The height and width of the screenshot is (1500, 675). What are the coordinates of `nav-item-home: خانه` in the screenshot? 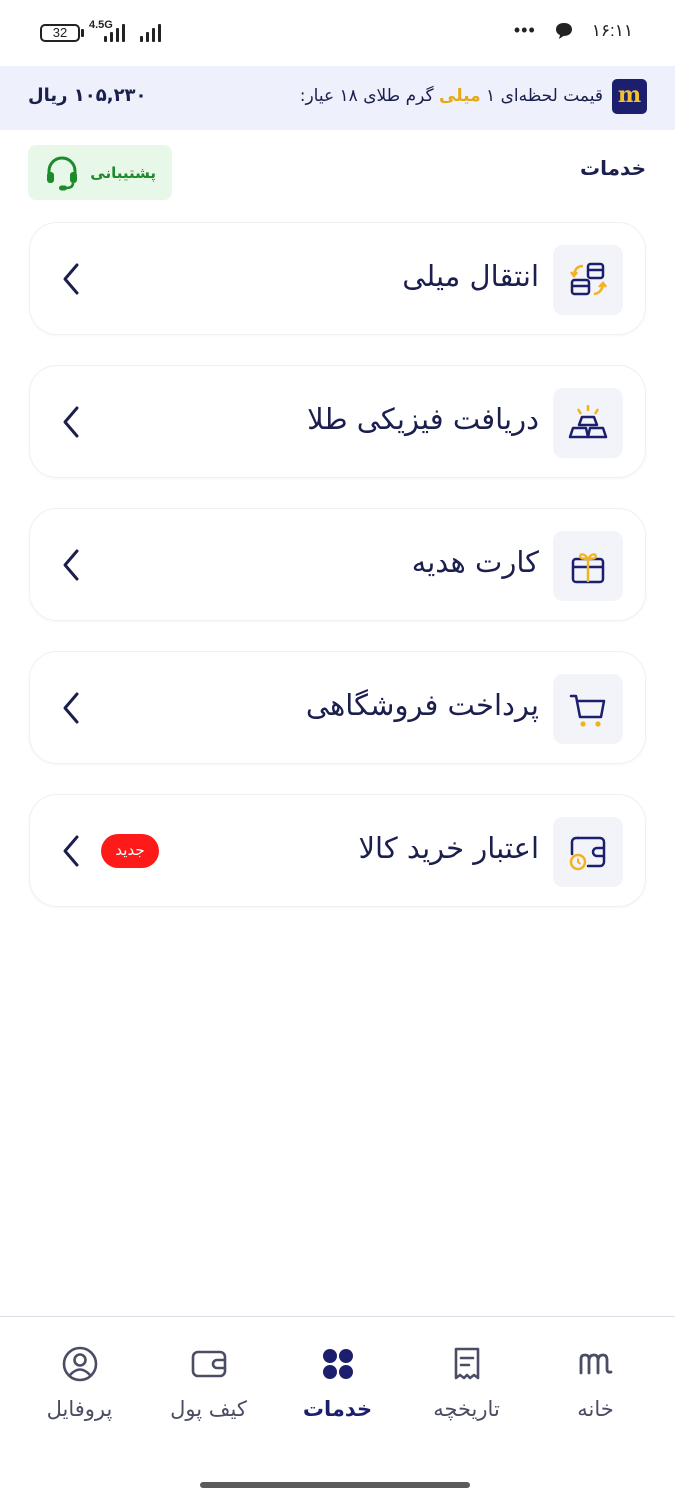 It's located at (595, 1377).